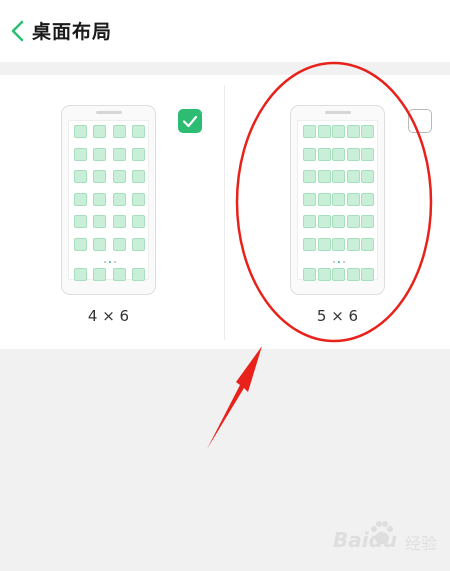 The height and width of the screenshot is (571, 450). What do you see at coordinates (382, 532) in the screenshot?
I see `paw-icon` at bounding box center [382, 532].